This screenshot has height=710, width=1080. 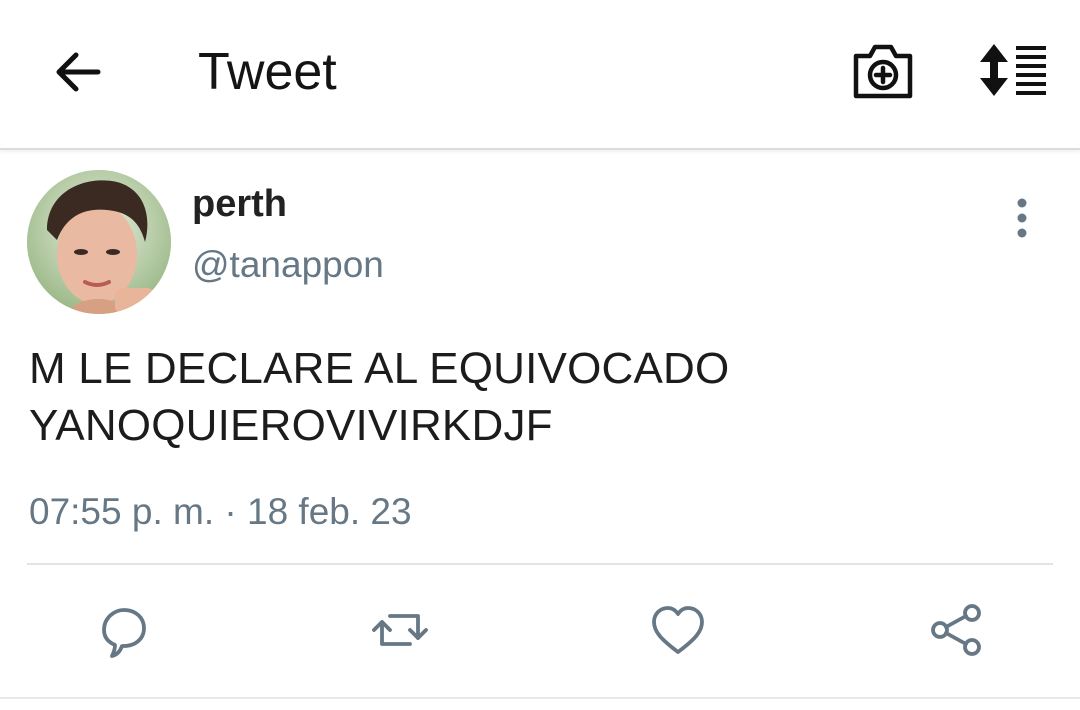 I want to click on camera-add-icon, so click(x=883, y=71).